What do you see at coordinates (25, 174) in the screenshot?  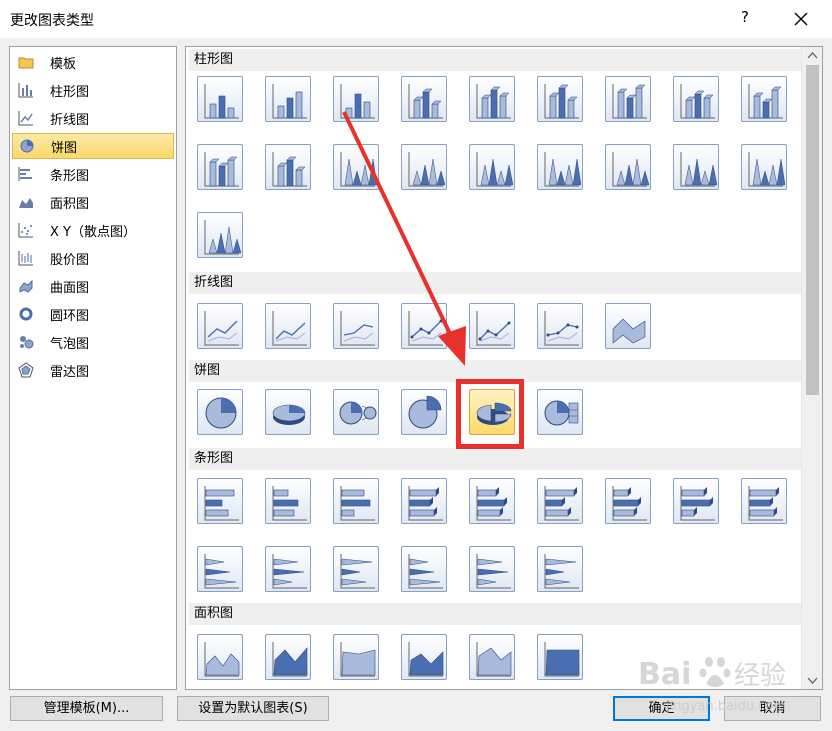 I see `bar-chart-icon` at bounding box center [25, 174].